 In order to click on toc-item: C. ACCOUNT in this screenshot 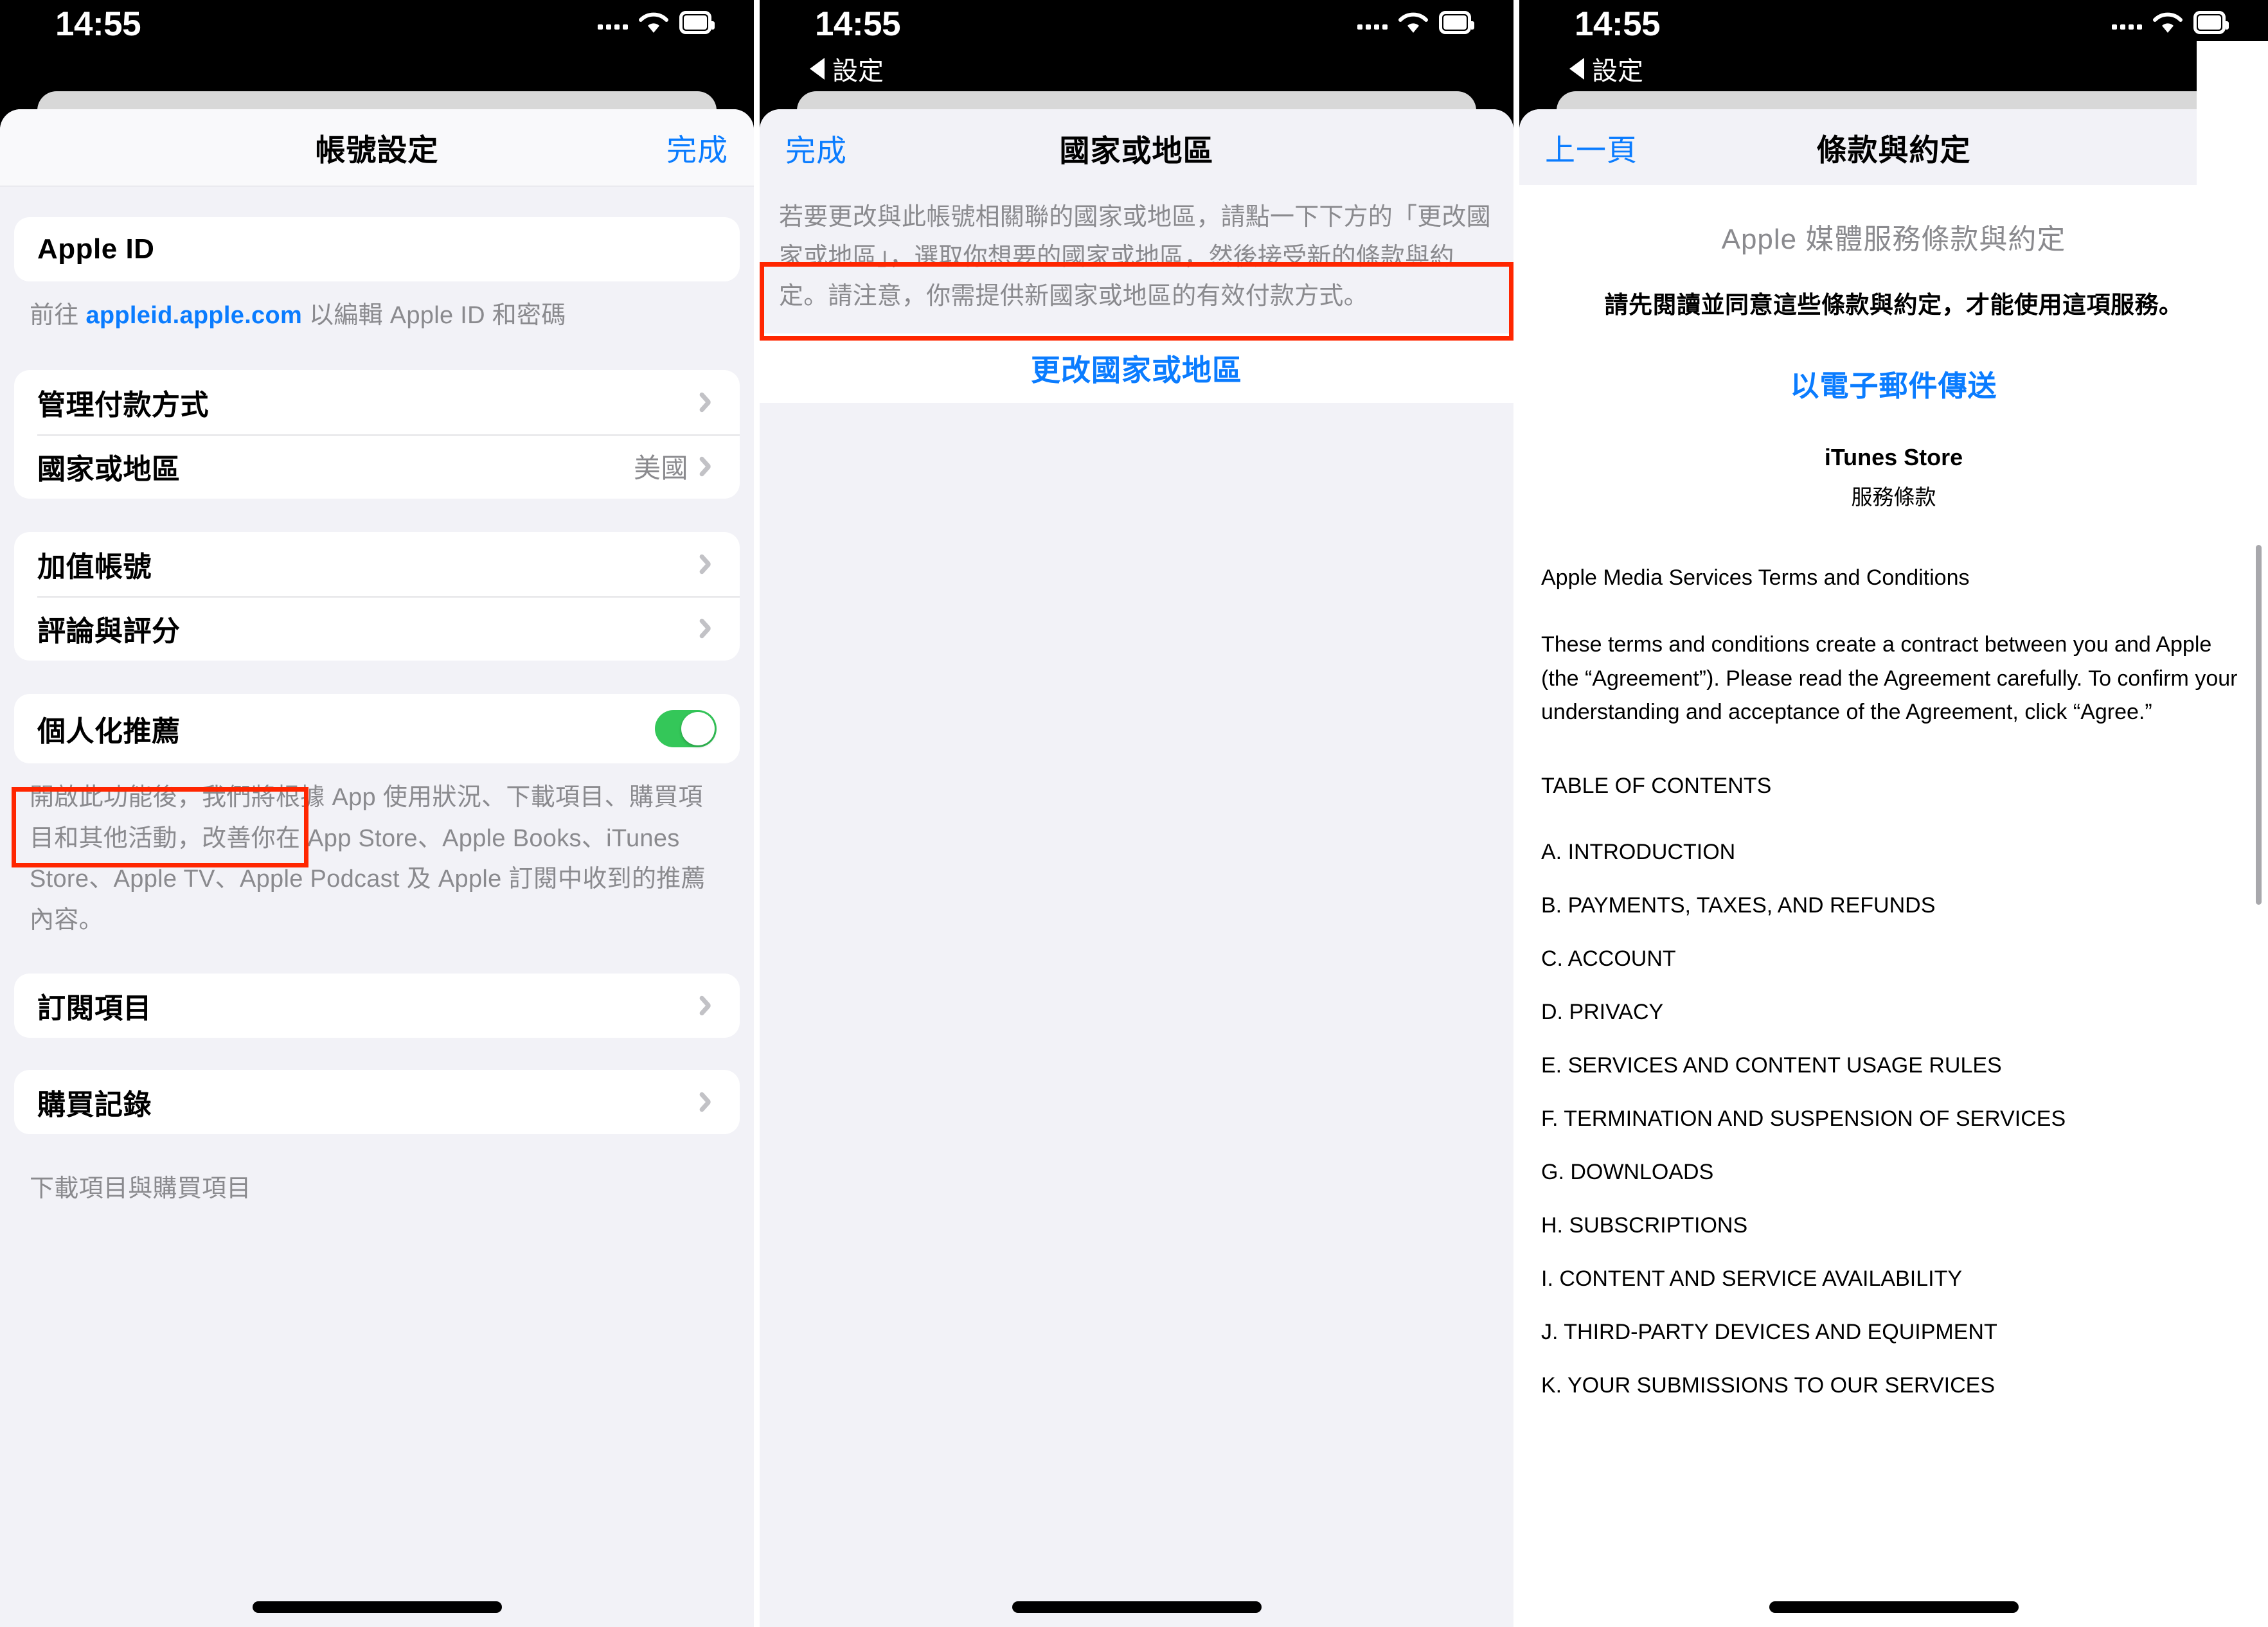, I will do `click(1893, 959)`.